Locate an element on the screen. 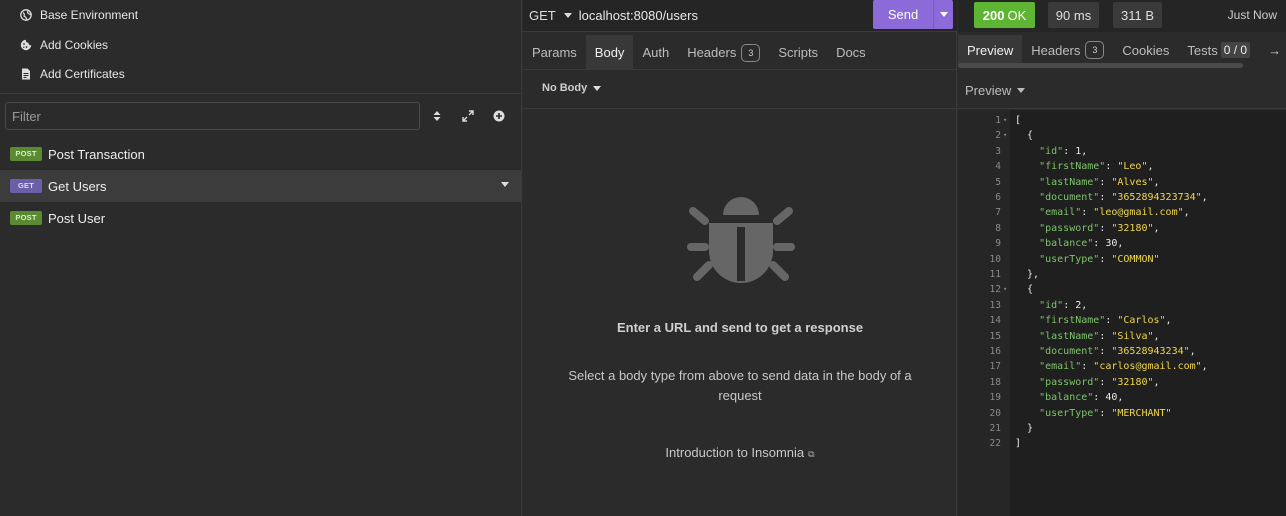 The image size is (1286, 516). tab-auth: Auth is located at coordinates (655, 52).